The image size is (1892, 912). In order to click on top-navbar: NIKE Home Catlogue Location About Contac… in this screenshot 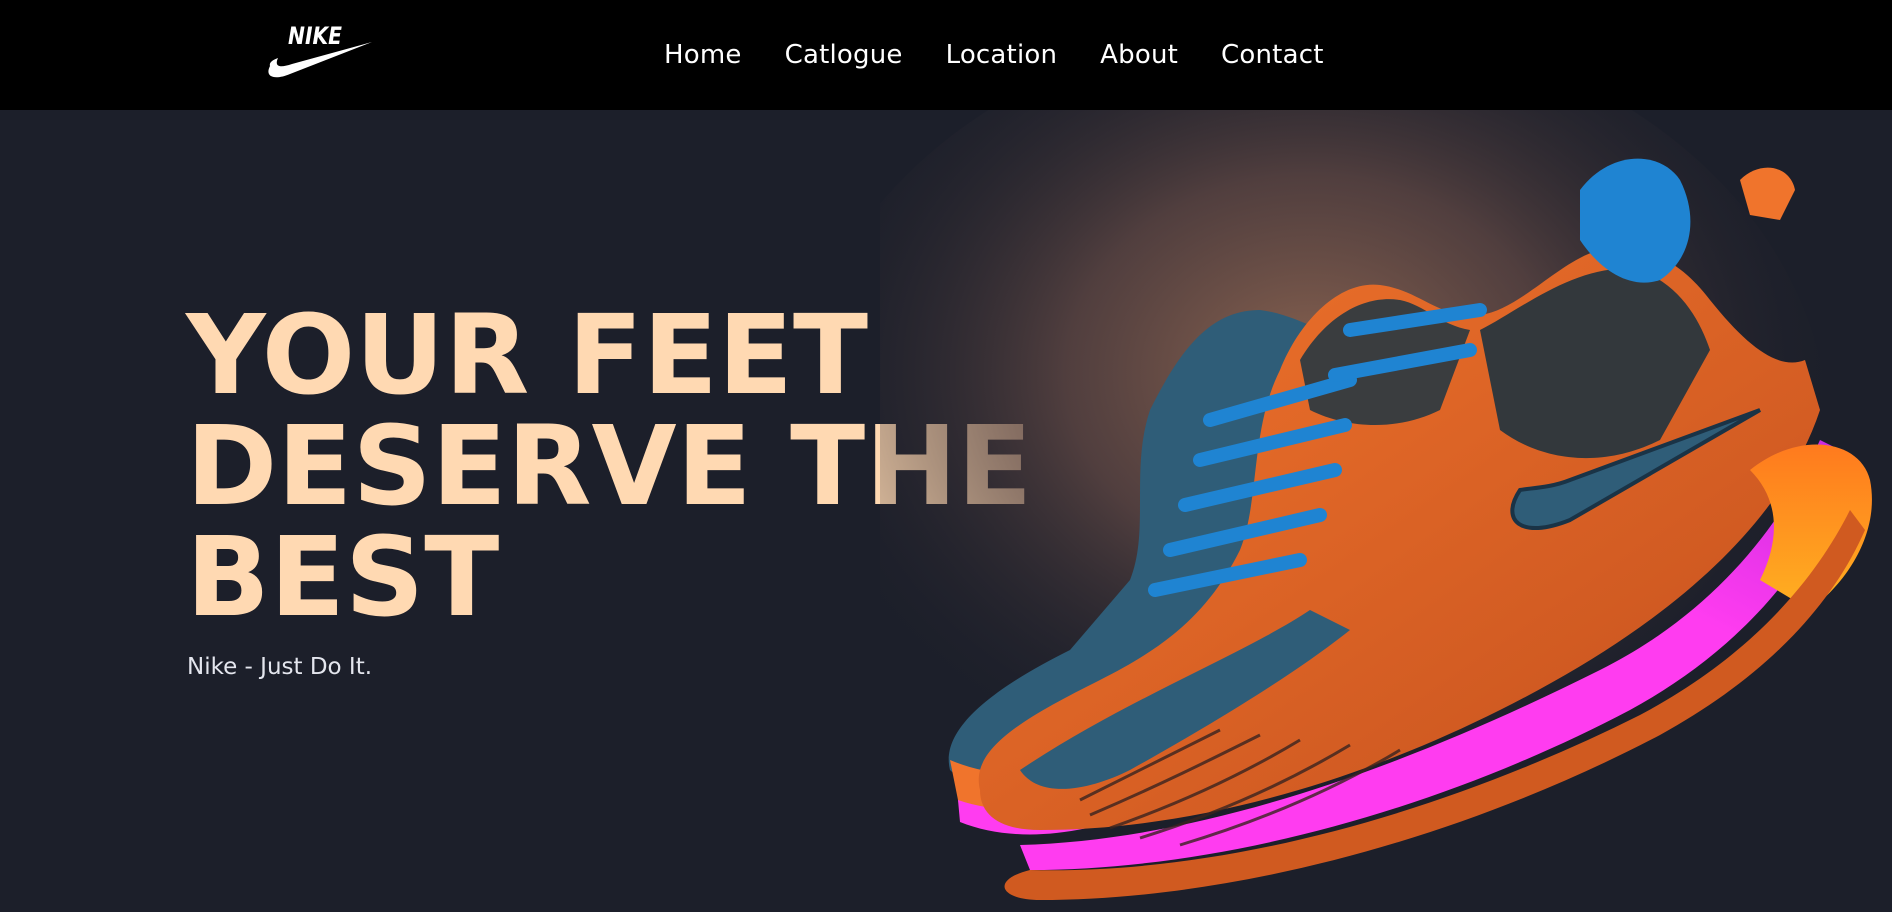, I will do `click(946, 55)`.